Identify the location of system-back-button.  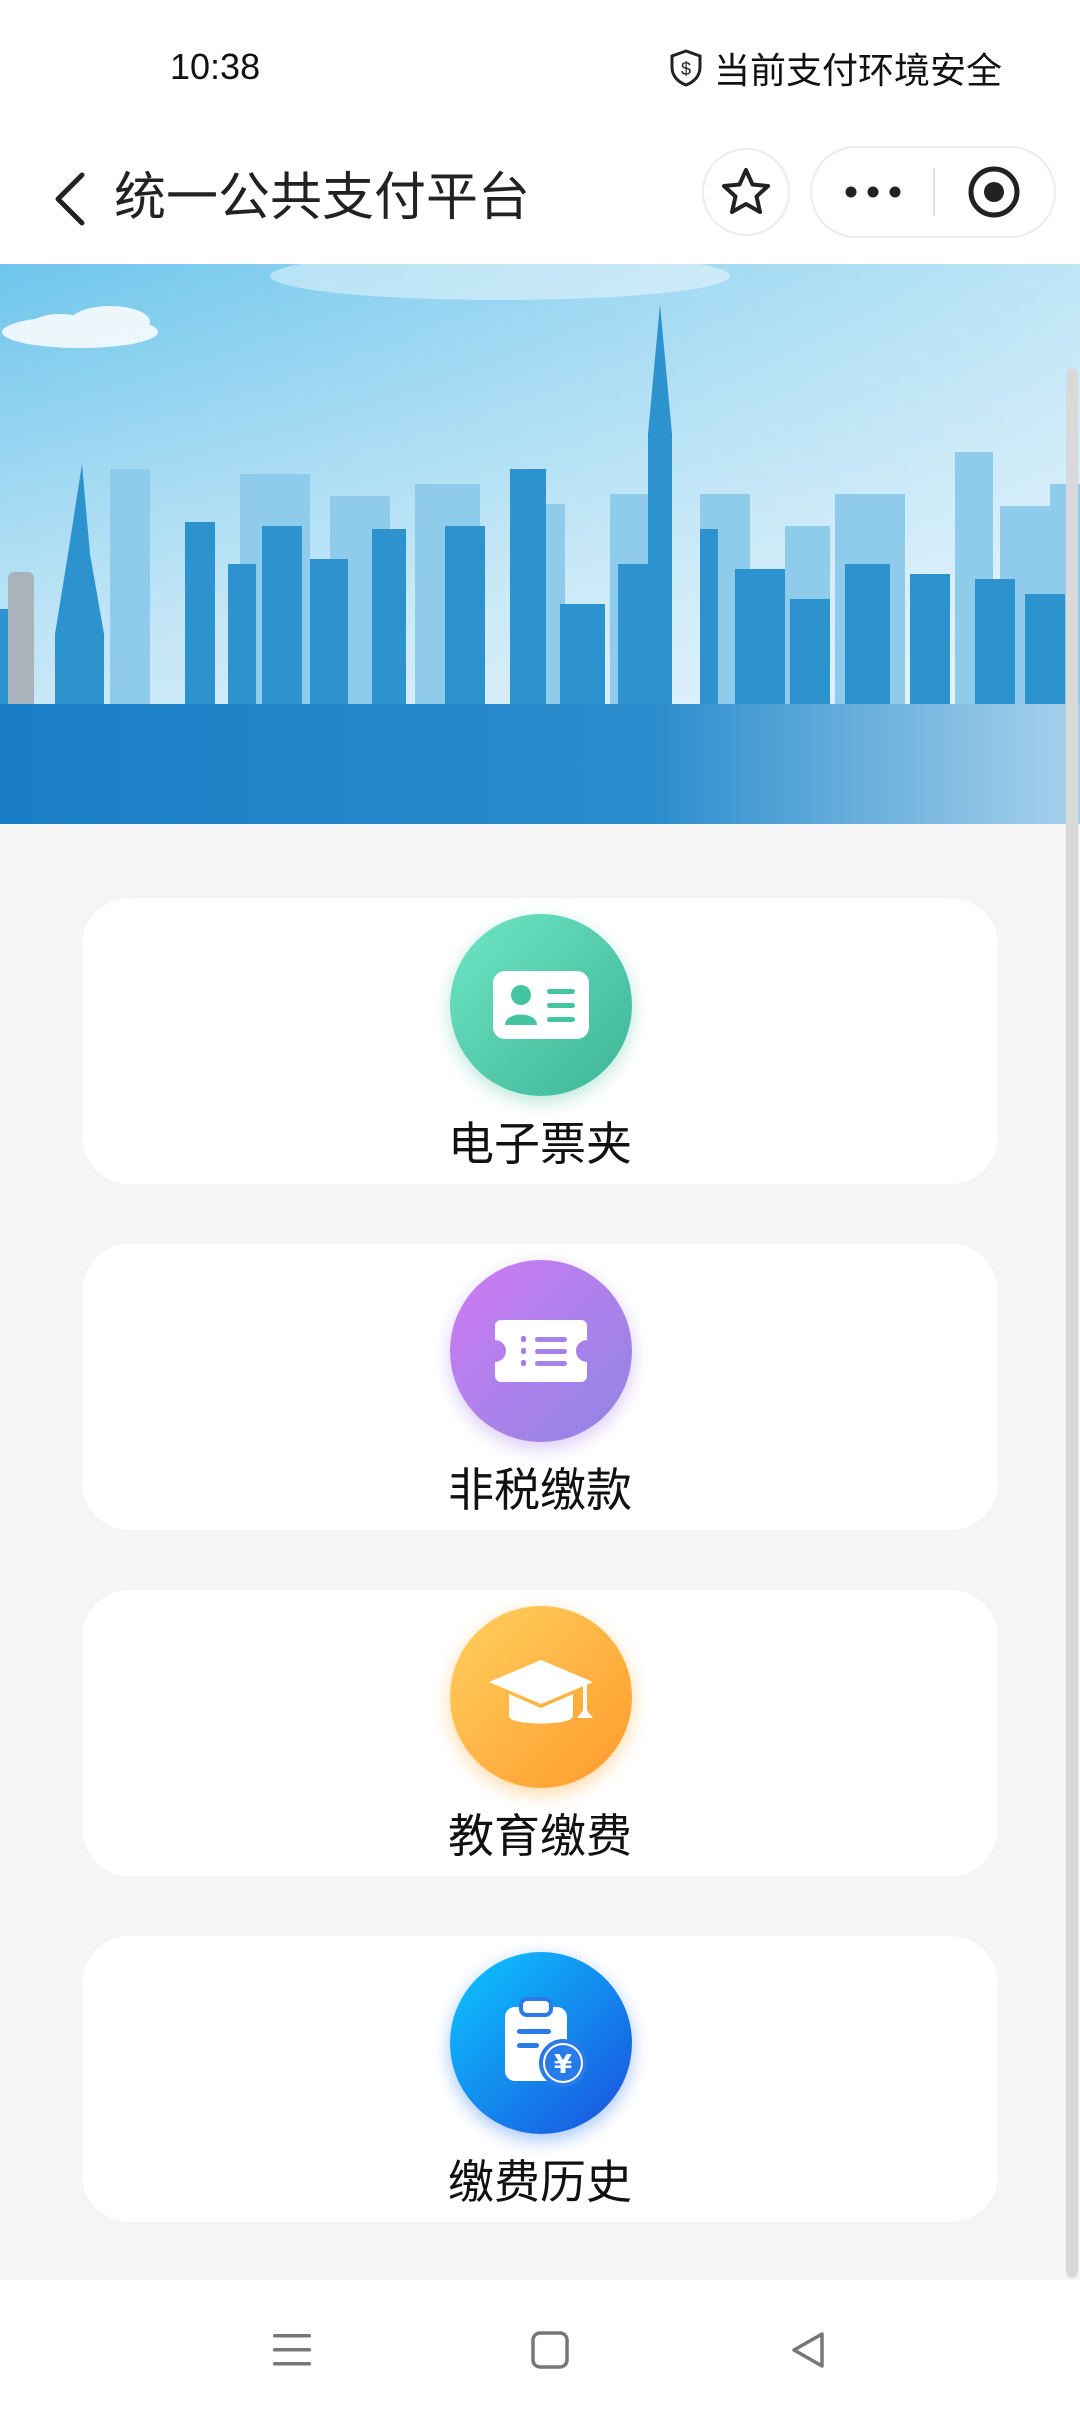
(808, 2350).